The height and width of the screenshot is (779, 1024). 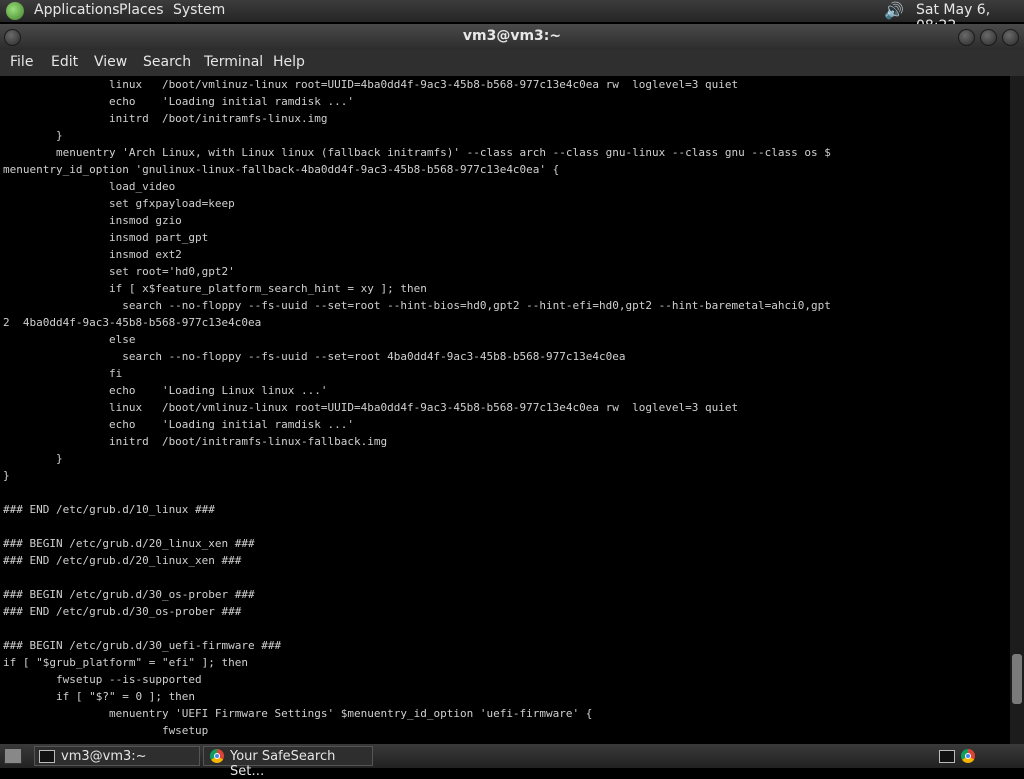 What do you see at coordinates (141, 10) in the screenshot?
I see `menu-places: Places` at bounding box center [141, 10].